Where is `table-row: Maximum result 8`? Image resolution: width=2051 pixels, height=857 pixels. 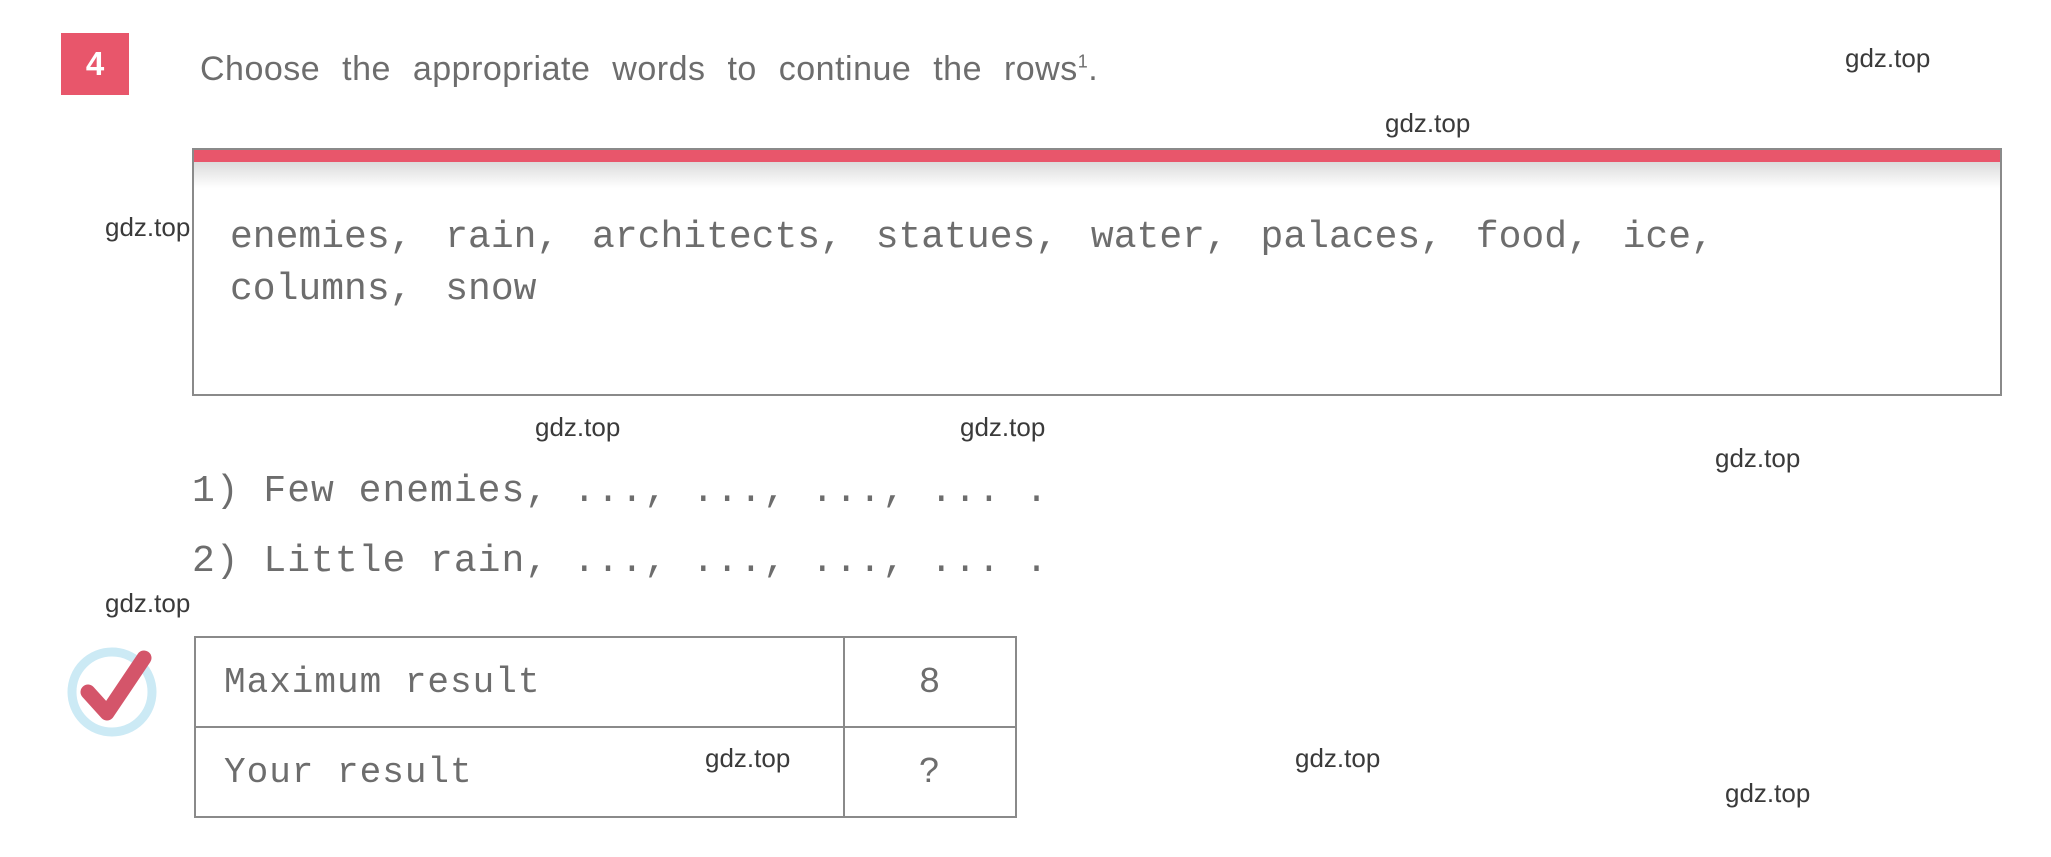
table-row: Maximum result 8 is located at coordinates (605, 682).